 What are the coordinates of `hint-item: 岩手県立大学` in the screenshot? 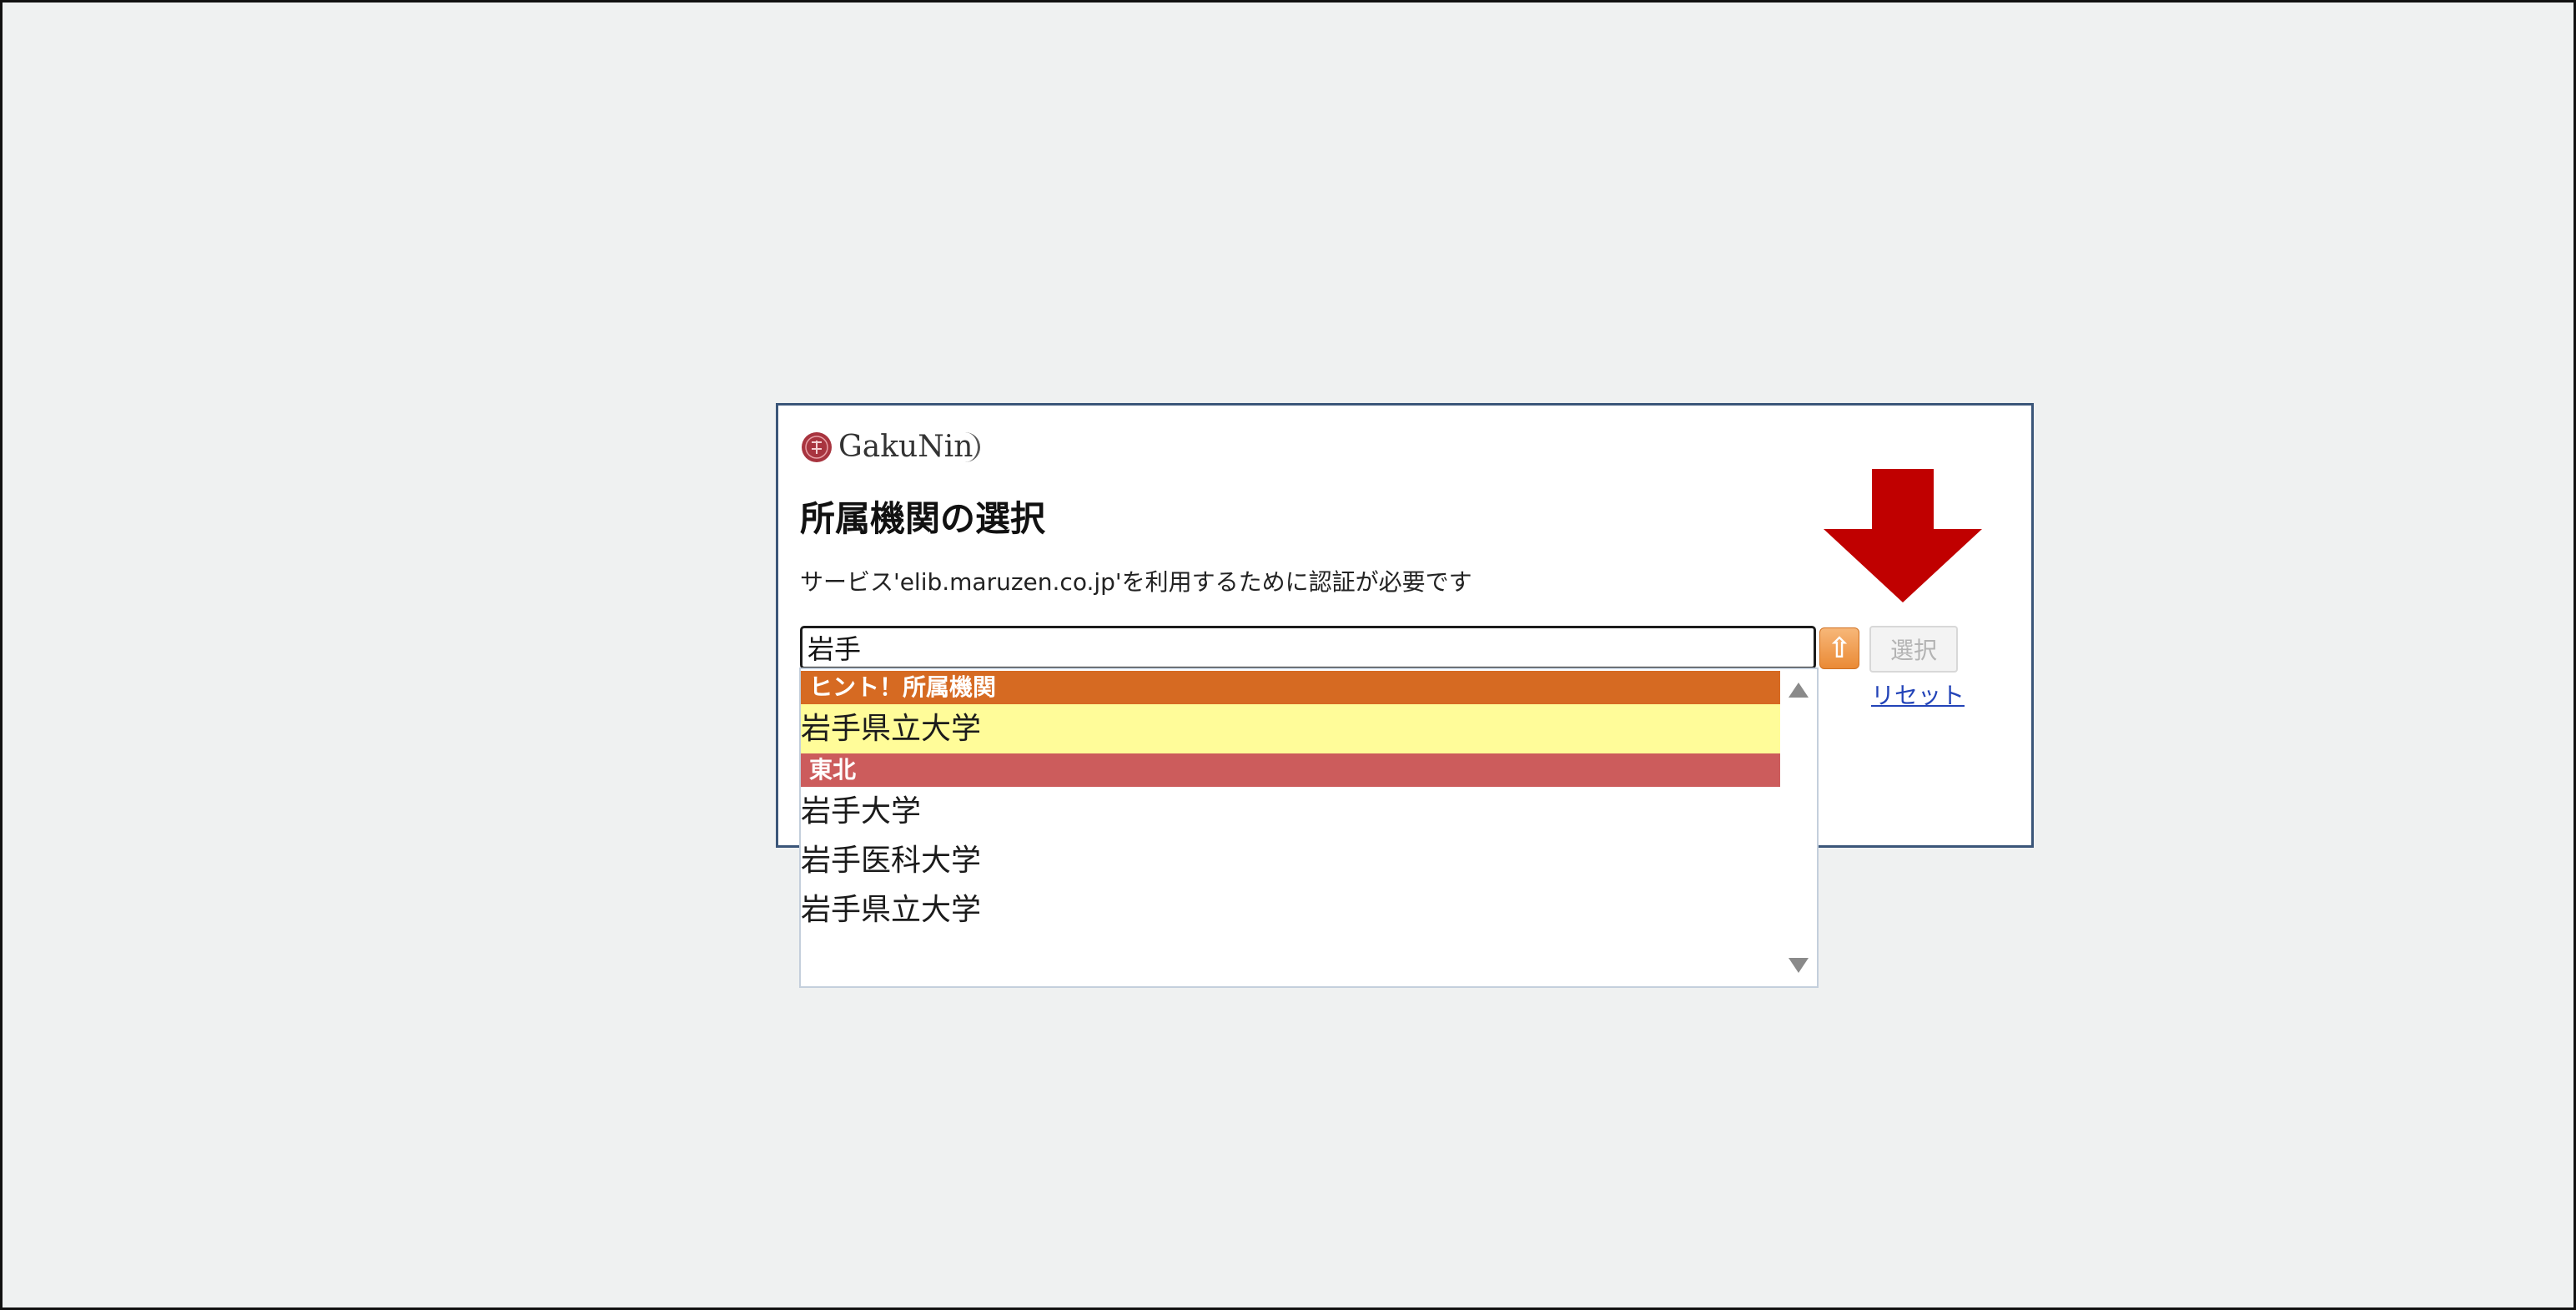 It's located at (1290, 729).